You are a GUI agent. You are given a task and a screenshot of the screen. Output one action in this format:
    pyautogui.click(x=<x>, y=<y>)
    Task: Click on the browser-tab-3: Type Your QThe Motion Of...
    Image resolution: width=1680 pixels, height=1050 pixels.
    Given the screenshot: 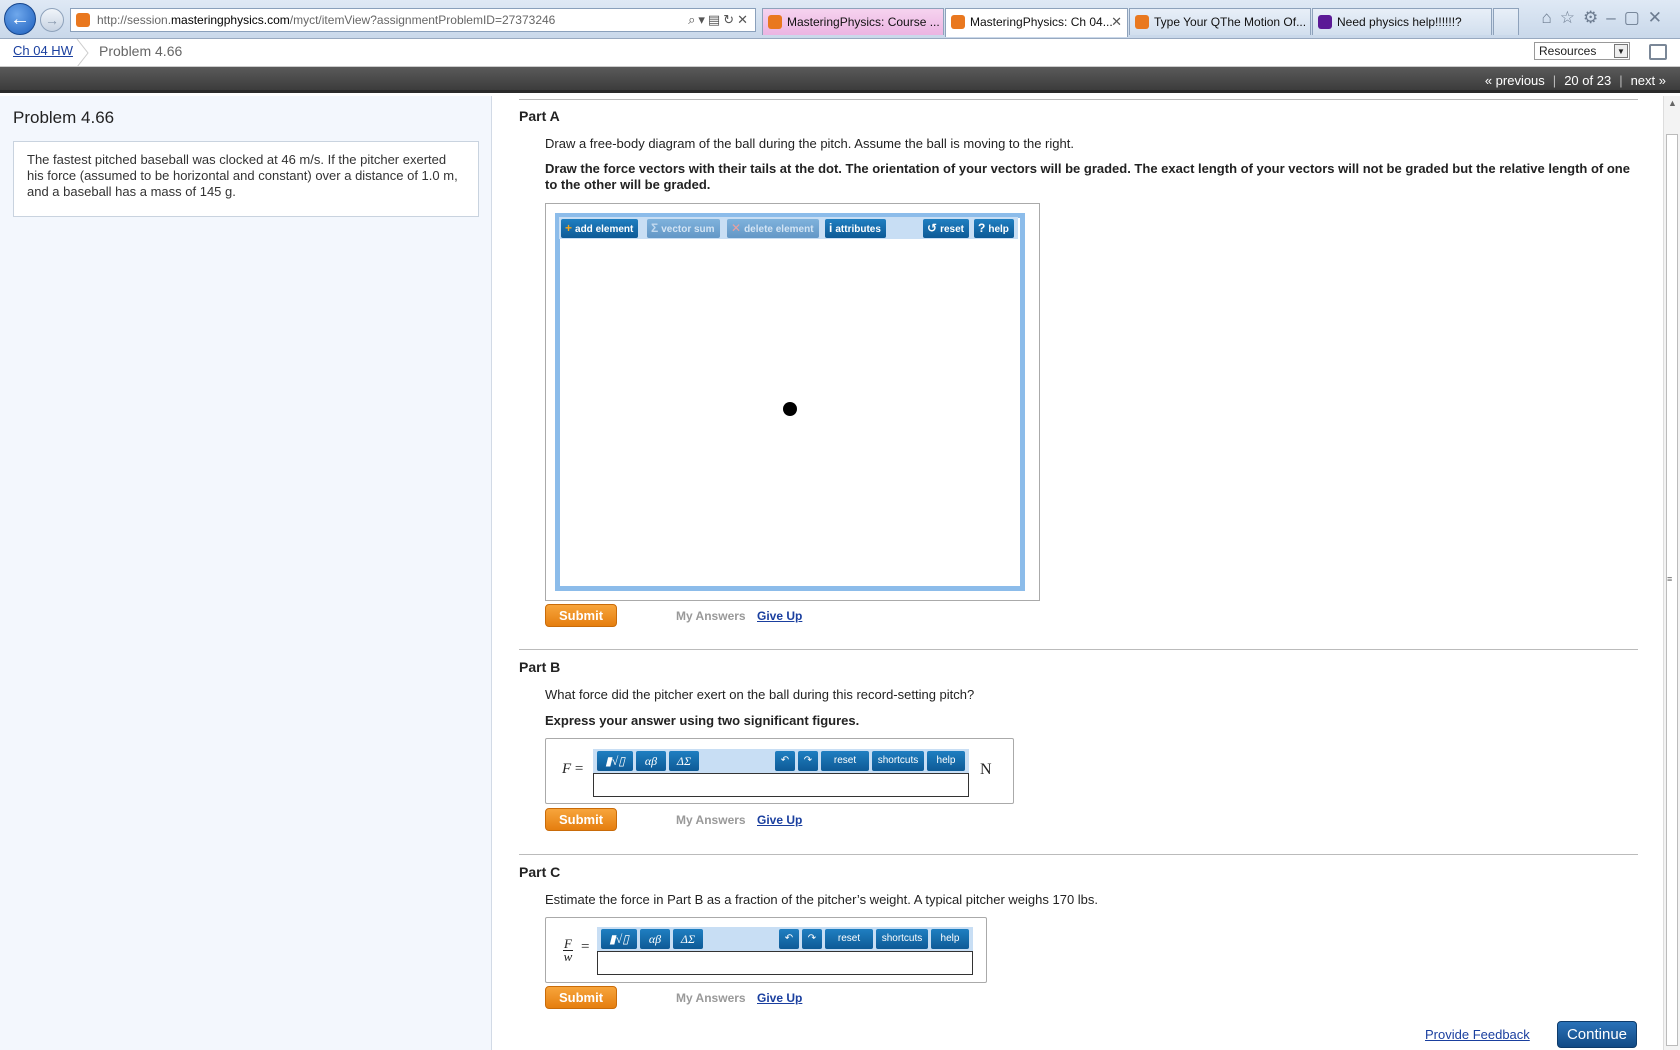 What is the action you would take?
    pyautogui.click(x=1220, y=21)
    